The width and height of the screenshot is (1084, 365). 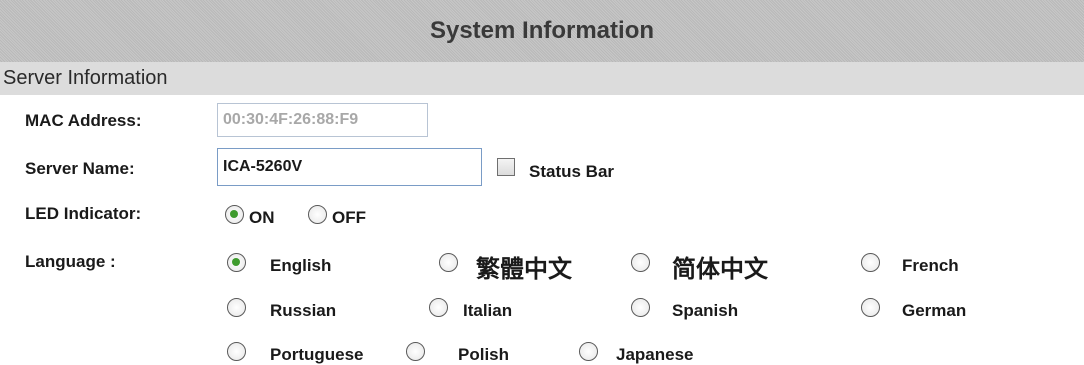 I want to click on server-name-label: Server Name:, so click(x=80, y=168).